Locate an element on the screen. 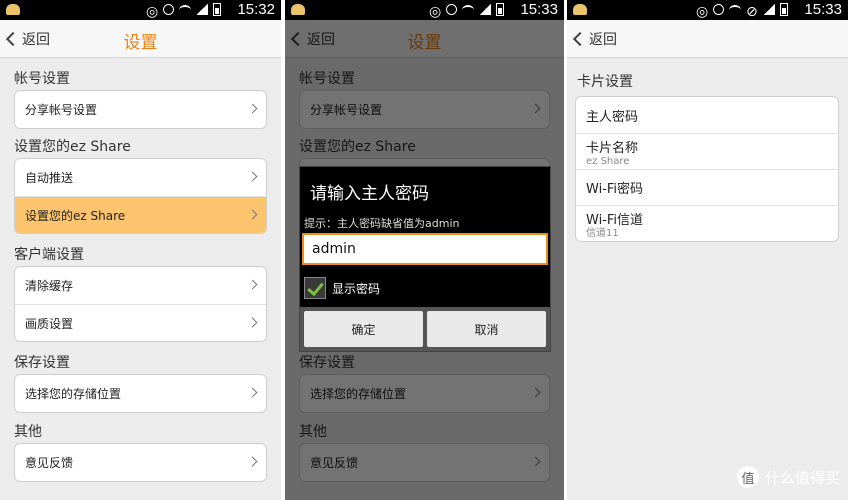 The width and height of the screenshot is (848, 500). row-label: 意见反馈 is located at coordinates (49, 463).